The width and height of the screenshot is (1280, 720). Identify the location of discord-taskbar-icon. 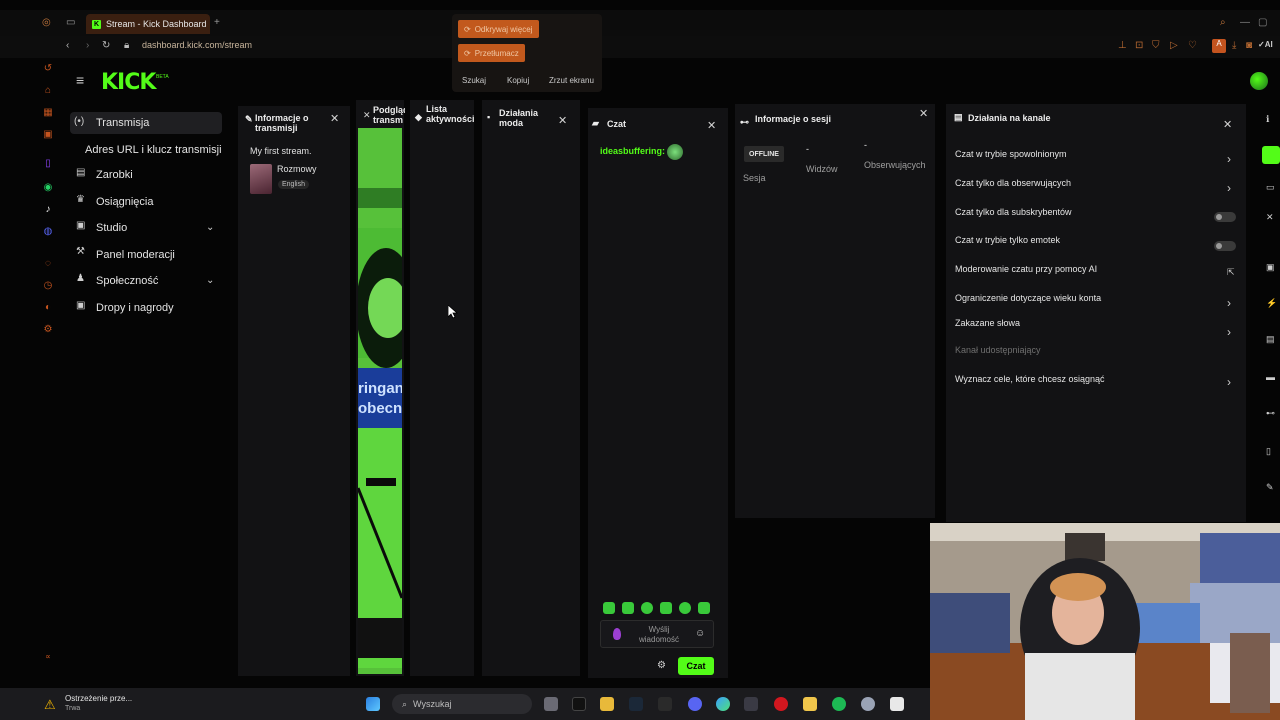
(695, 704).